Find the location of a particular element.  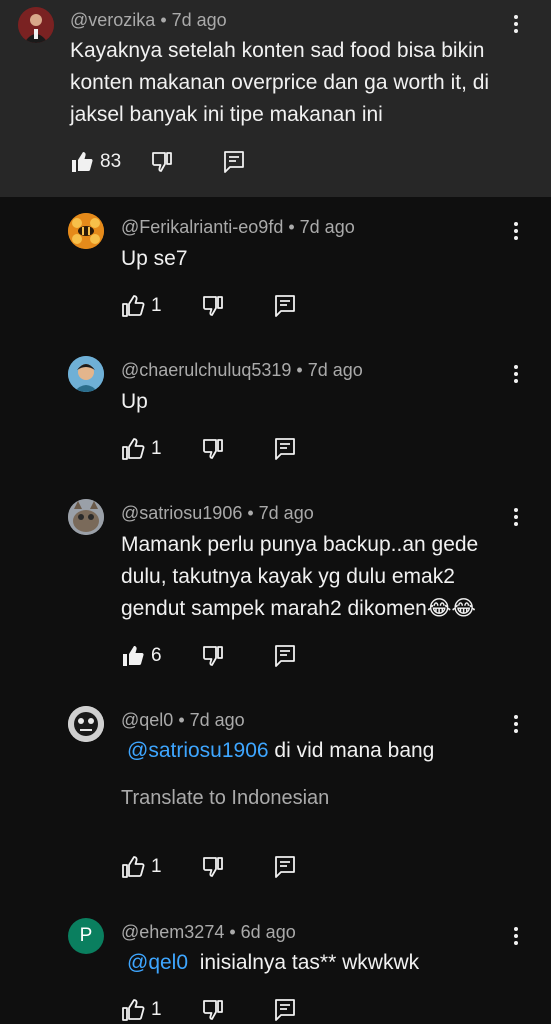

comment-line: Mamank perlu punya backup..an gede is located at coordinates (300, 544).